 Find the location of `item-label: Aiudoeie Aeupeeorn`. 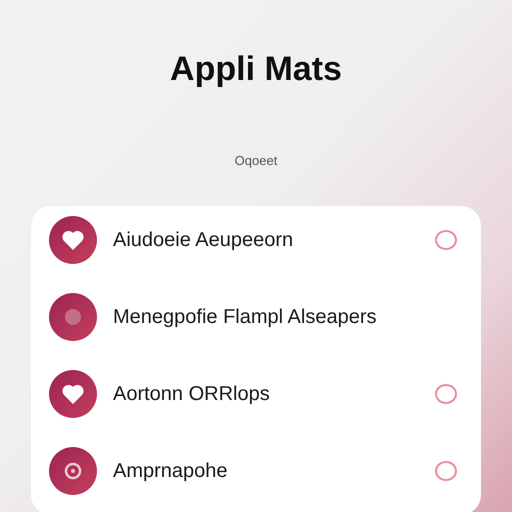

item-label: Aiudoeie Aeupeeorn is located at coordinates (203, 240).